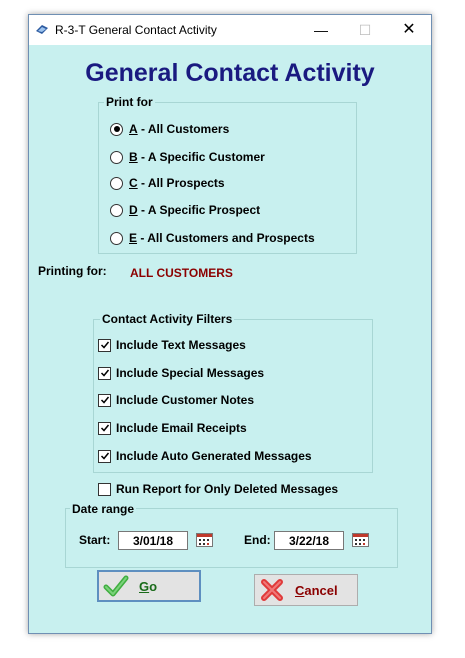 This screenshot has width=465, height=658. What do you see at coordinates (272, 590) in the screenshot?
I see `cancel-x-icon` at bounding box center [272, 590].